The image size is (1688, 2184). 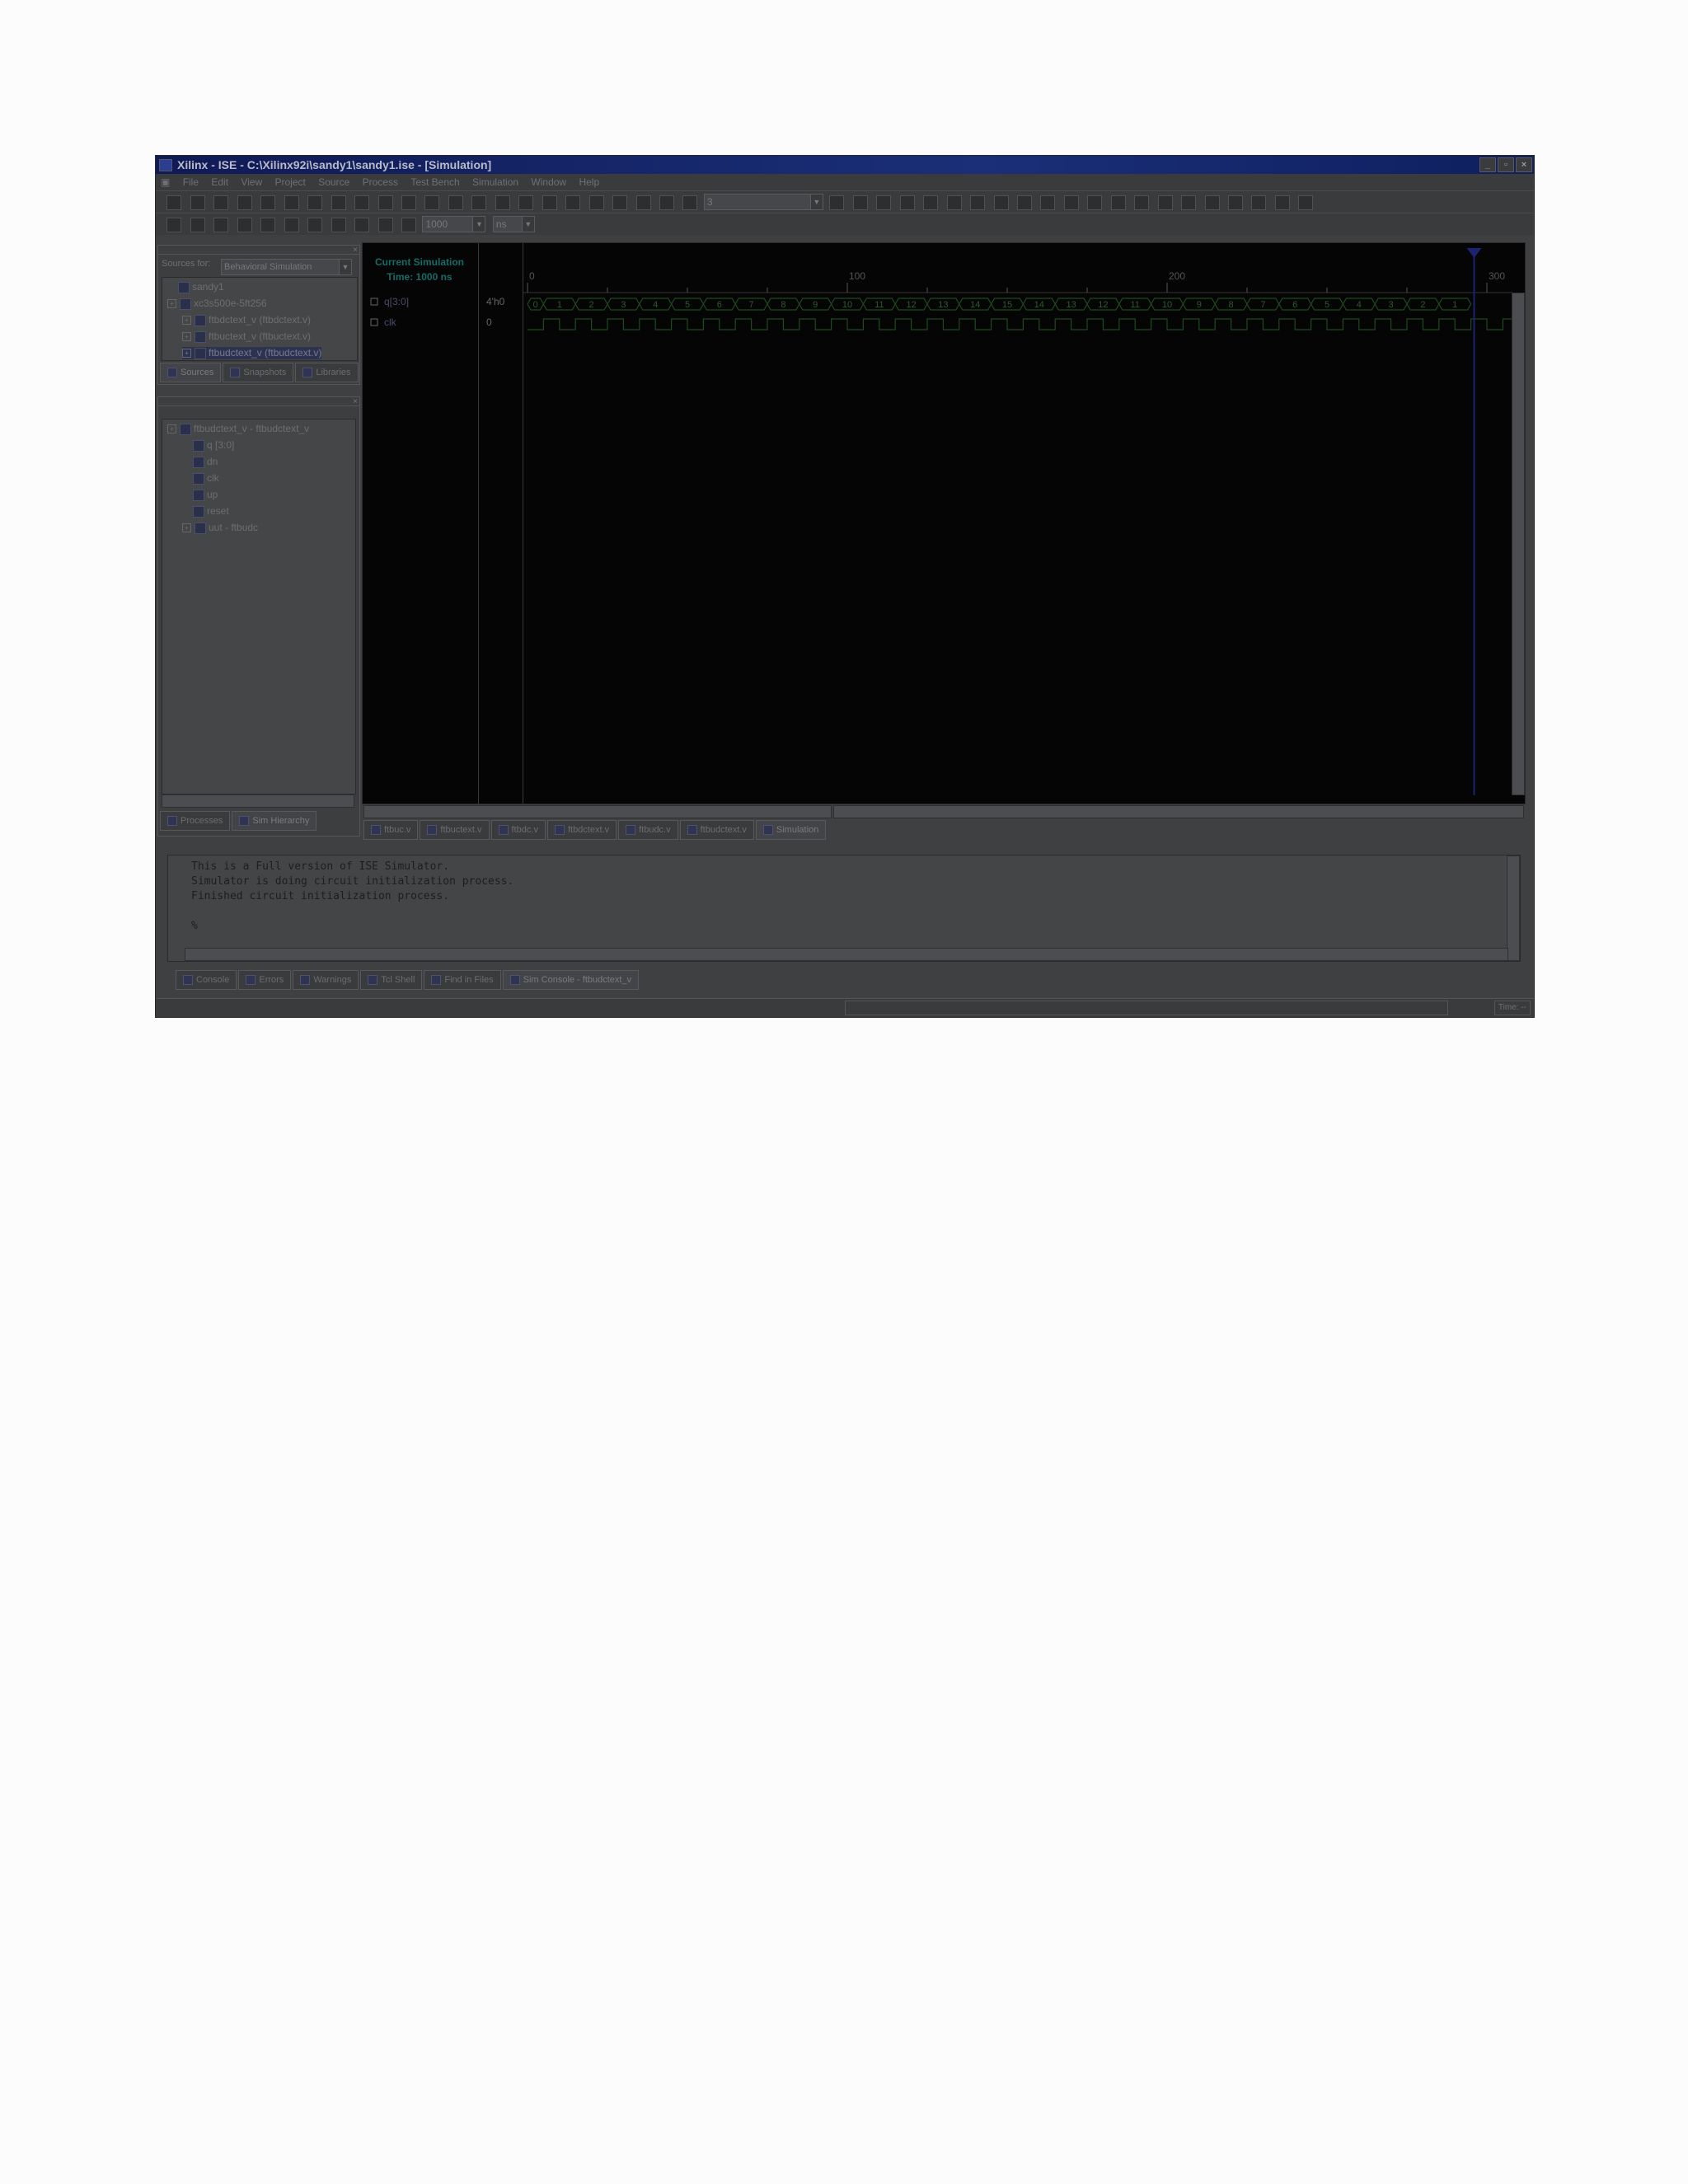 I want to click on find-next-icon, so click(x=690, y=202).